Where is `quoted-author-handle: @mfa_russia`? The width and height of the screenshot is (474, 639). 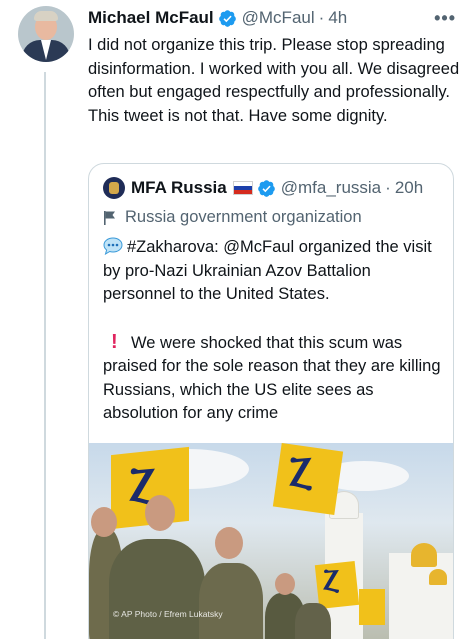 quoted-author-handle: @mfa_russia is located at coordinates (331, 187).